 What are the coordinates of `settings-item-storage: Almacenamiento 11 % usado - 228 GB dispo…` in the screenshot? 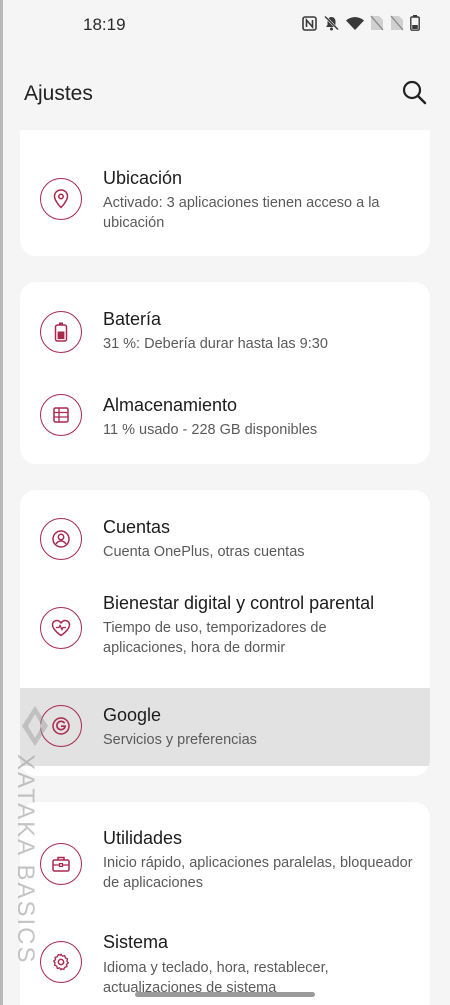 It's located at (225, 419).